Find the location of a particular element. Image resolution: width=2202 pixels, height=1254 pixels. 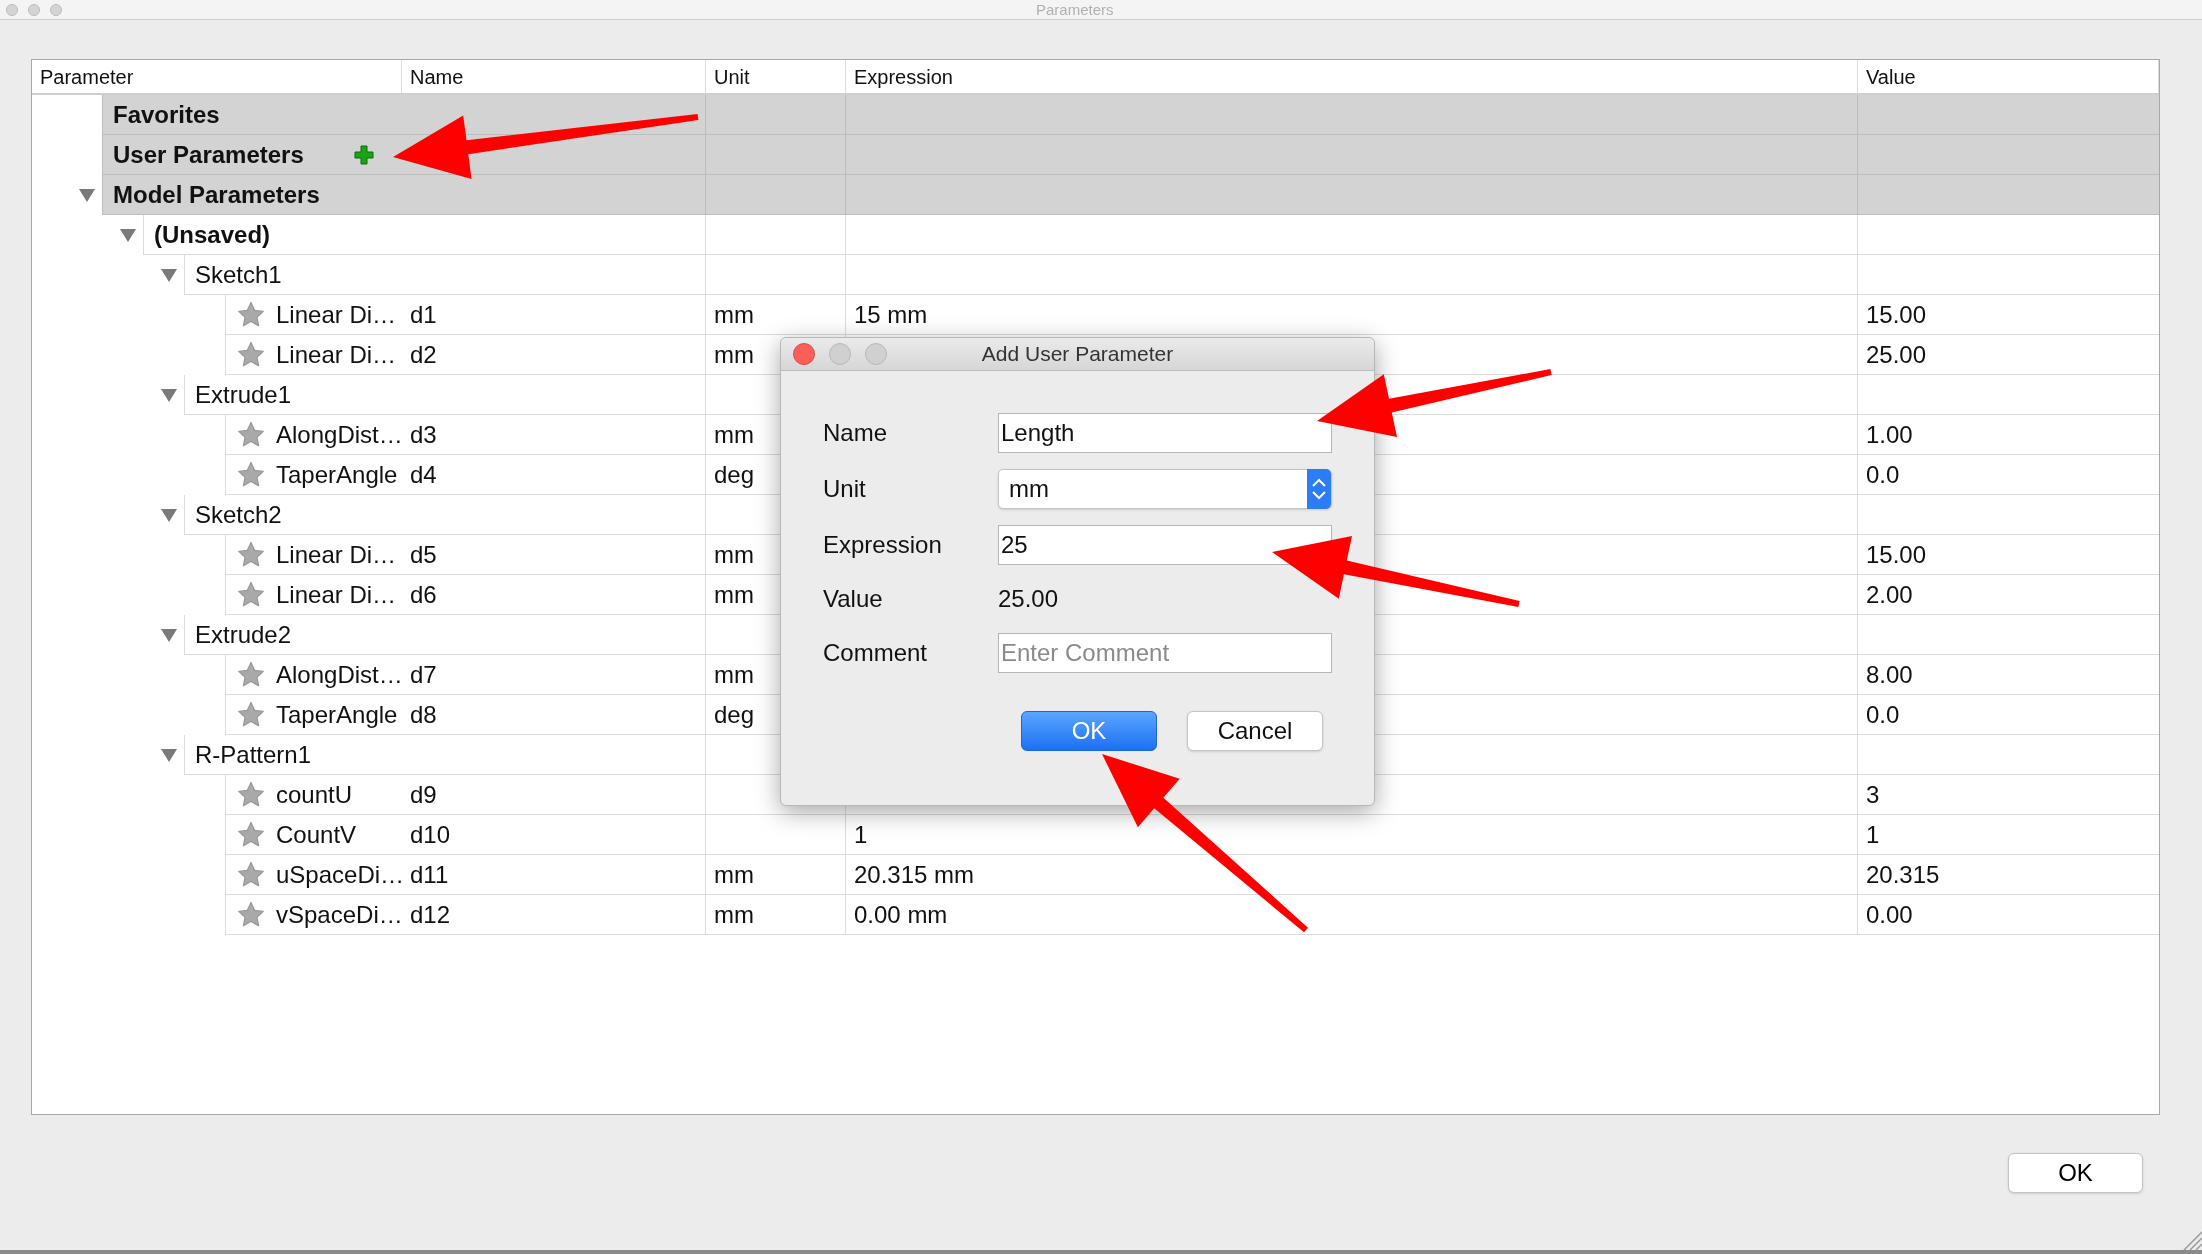

input-field: 25 is located at coordinates (1165, 545).